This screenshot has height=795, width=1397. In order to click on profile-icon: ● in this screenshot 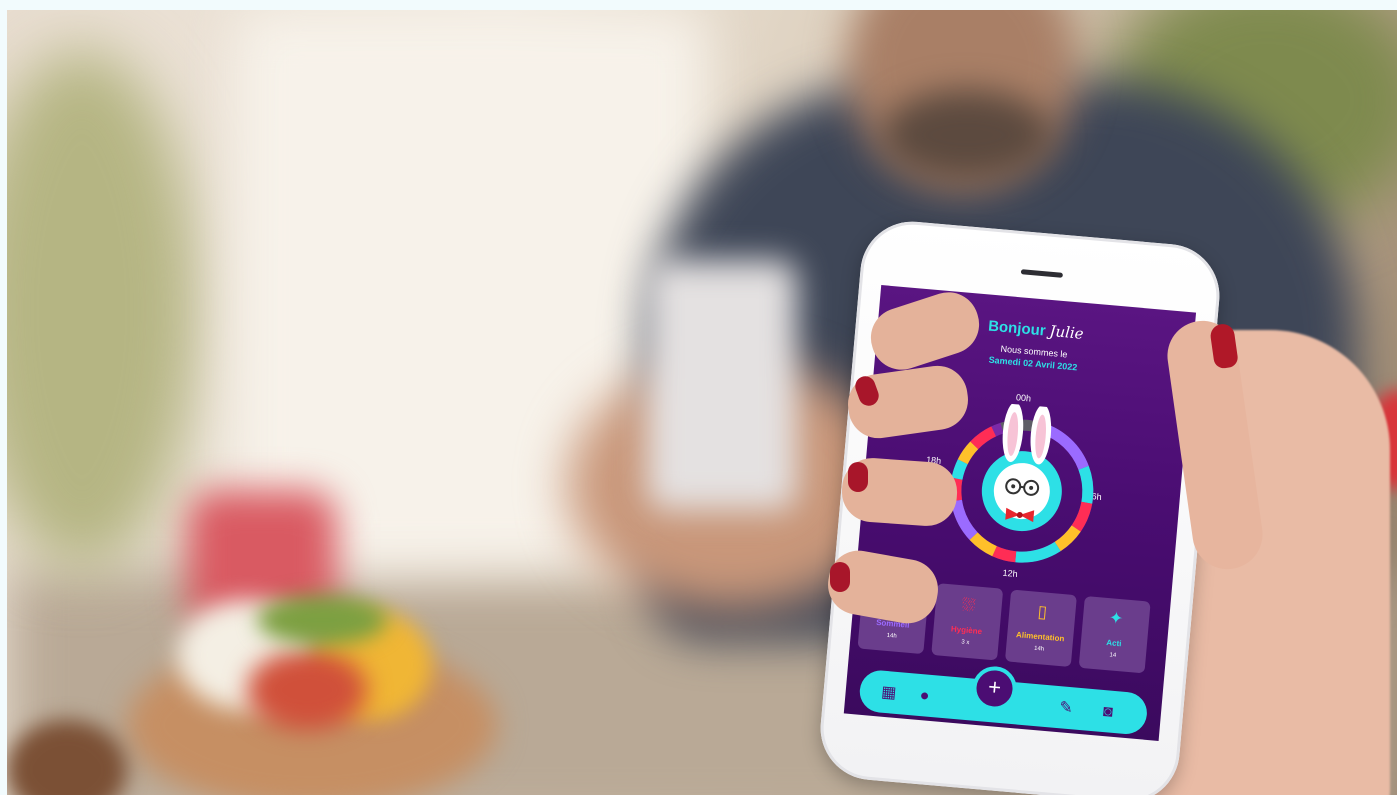, I will do `click(925, 696)`.